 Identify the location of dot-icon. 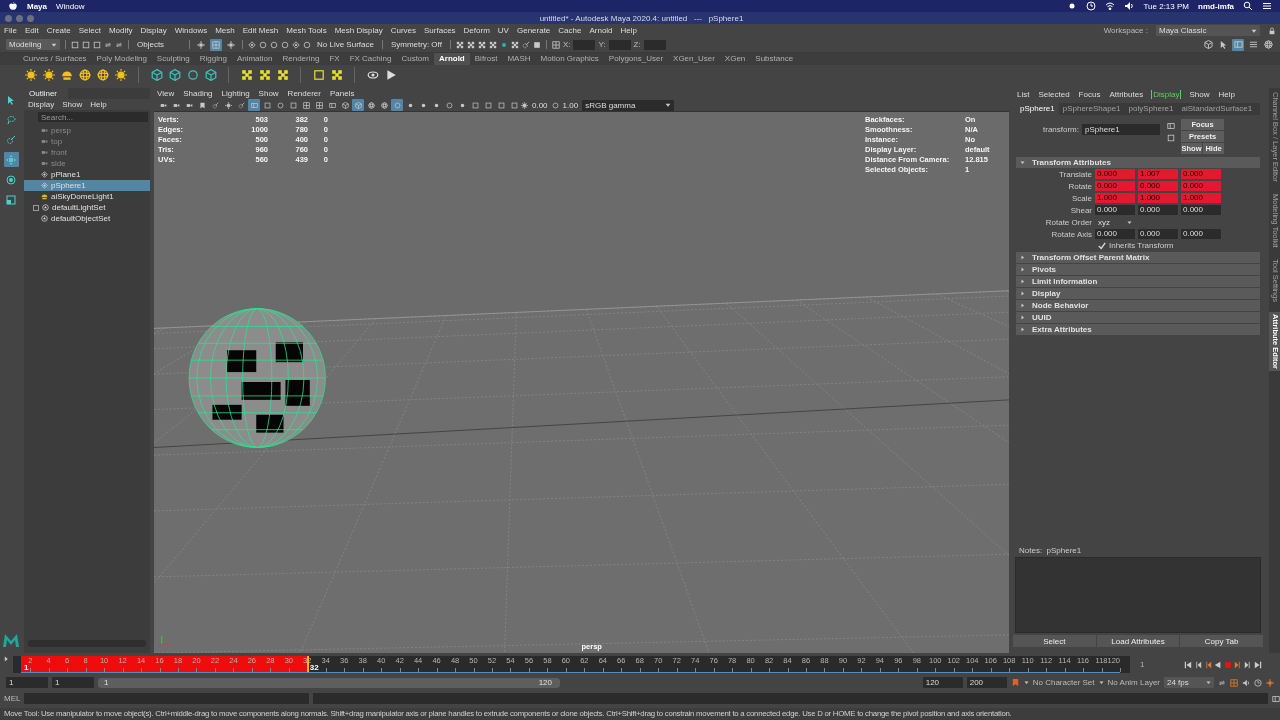
(410, 105).